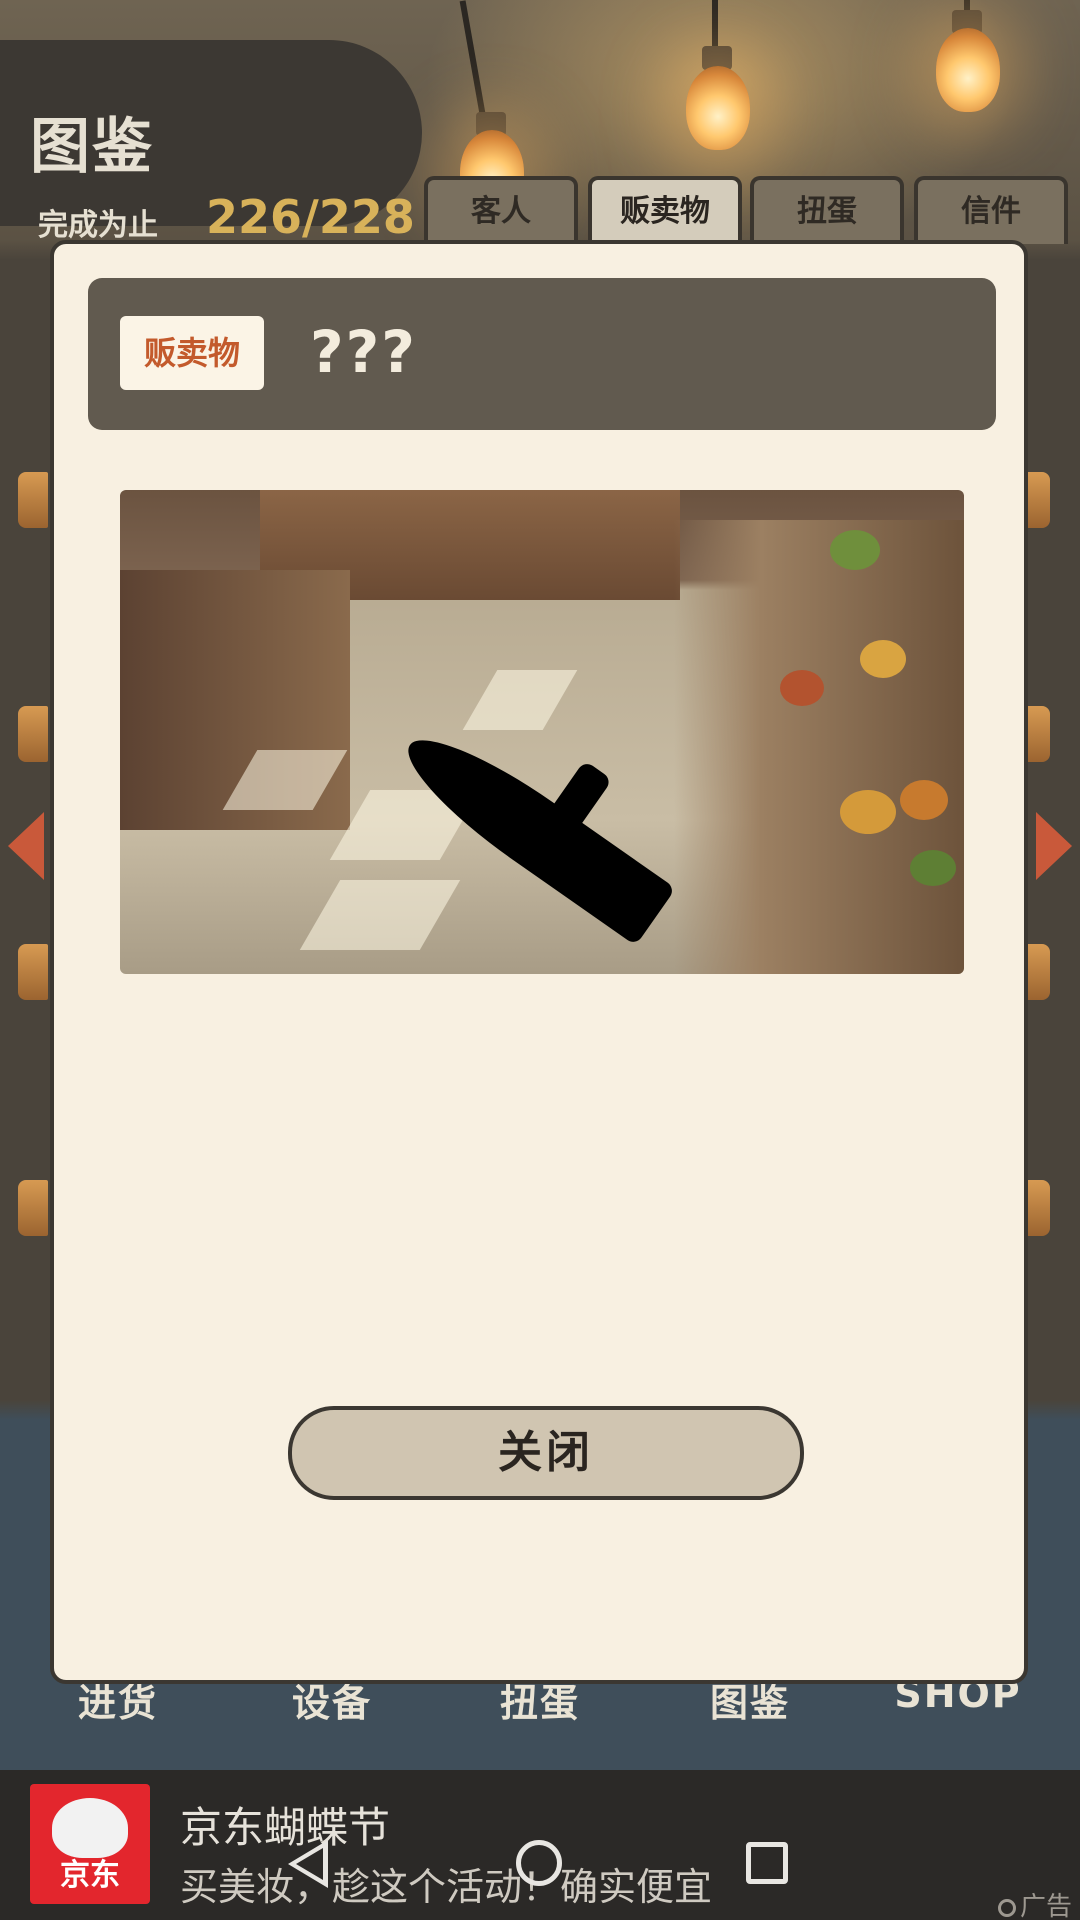 The image size is (1080, 1920). I want to click on item-name: ???, so click(363, 352).